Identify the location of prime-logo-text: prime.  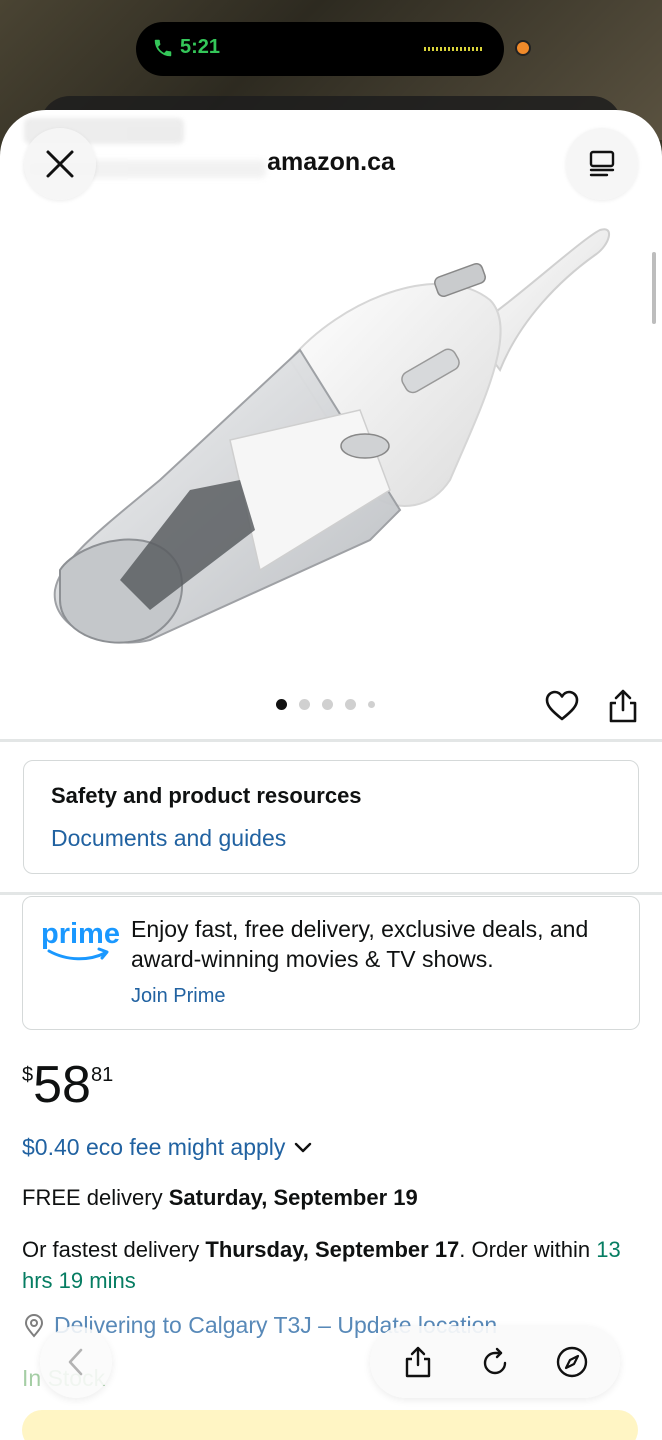
(80, 934).